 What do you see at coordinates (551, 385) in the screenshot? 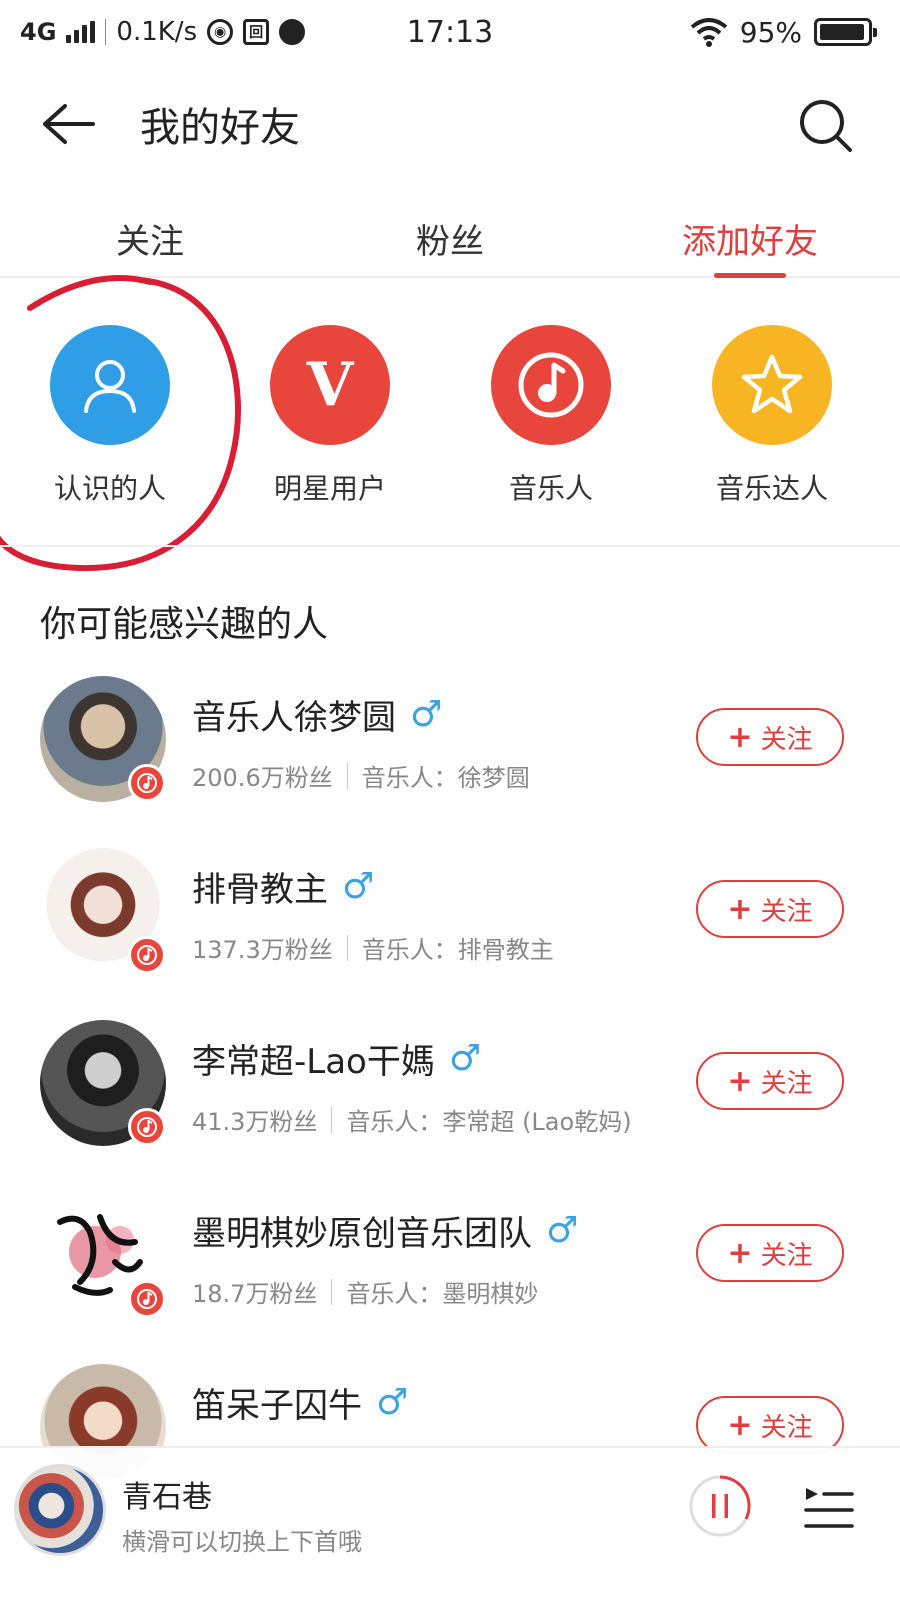
I see `music-note-icon` at bounding box center [551, 385].